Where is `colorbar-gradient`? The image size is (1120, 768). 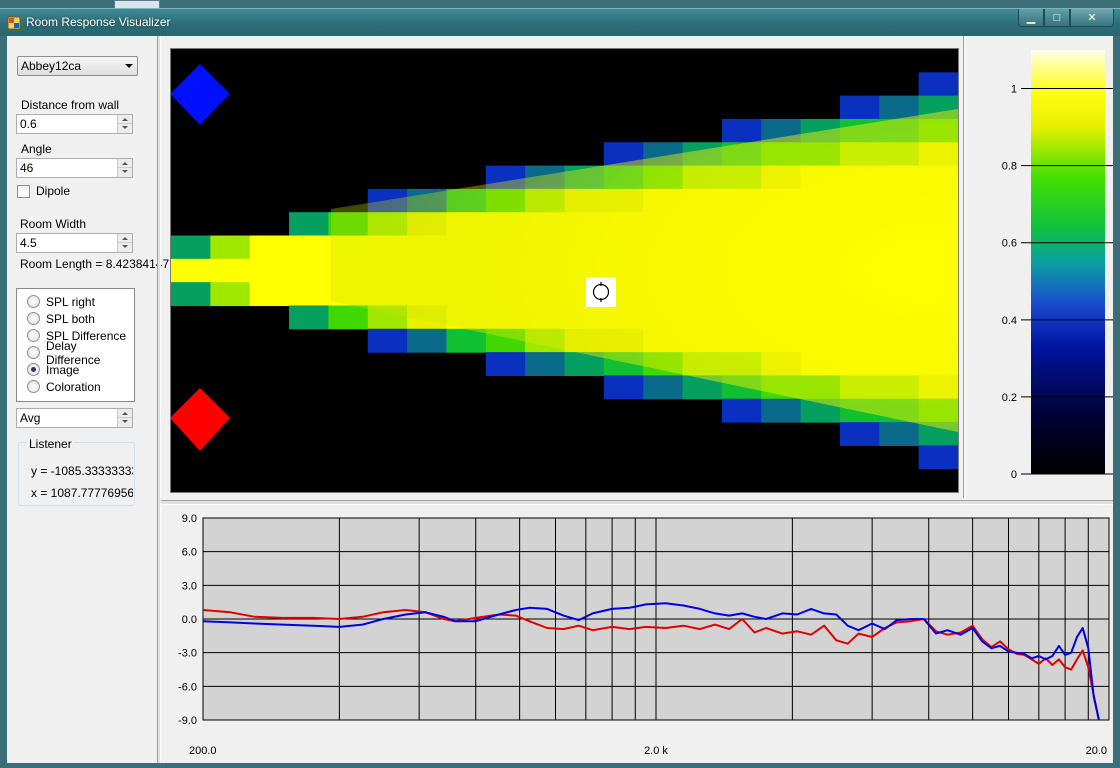
colorbar-gradient is located at coordinates (1068, 262).